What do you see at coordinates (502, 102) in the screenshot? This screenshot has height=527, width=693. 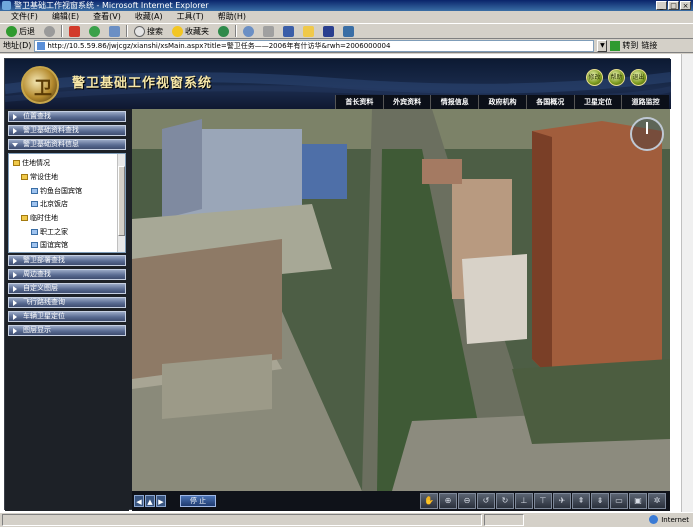 I see `nav-gov-agencies: 政府机构` at bounding box center [502, 102].